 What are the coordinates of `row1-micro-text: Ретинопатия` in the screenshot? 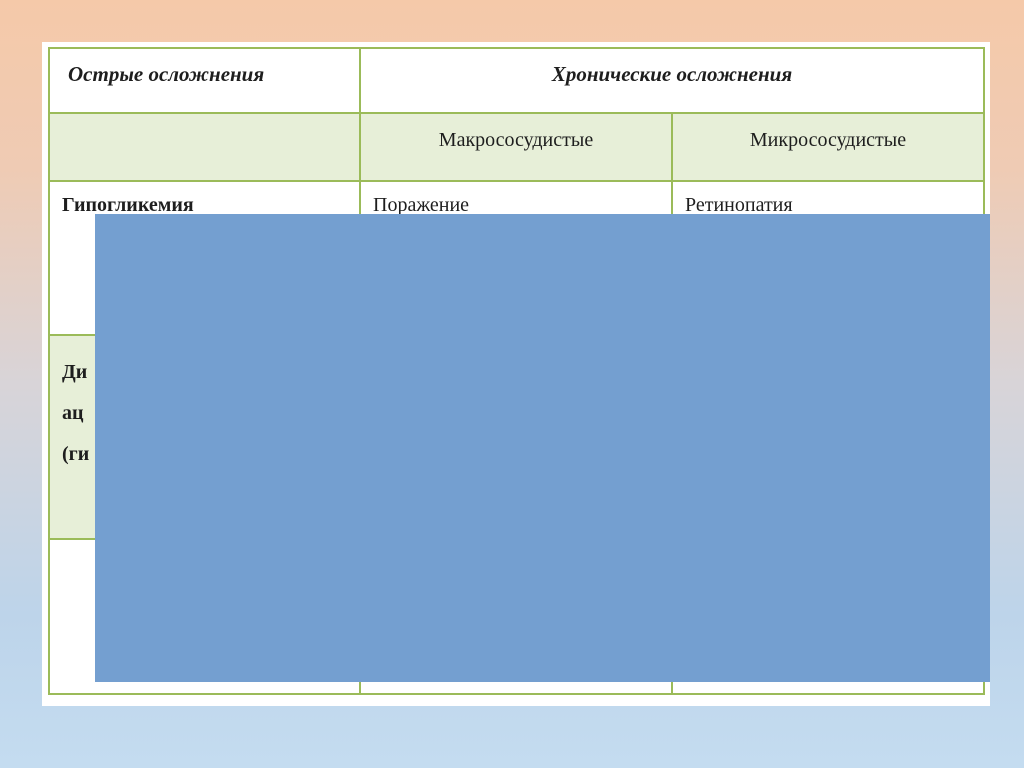 It's located at (739, 205).